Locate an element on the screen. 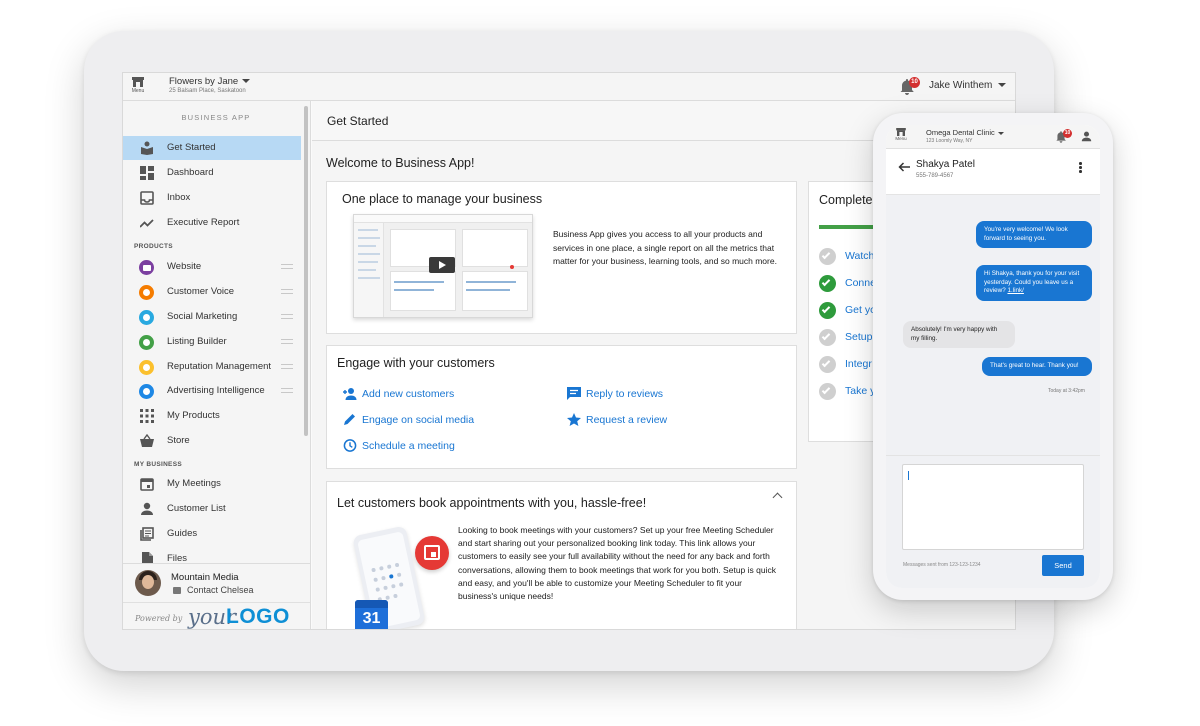 Image resolution: width=1200 pixels, height=726 pixels. sidebar-item-customer-list: Customer List is located at coordinates (212, 509).